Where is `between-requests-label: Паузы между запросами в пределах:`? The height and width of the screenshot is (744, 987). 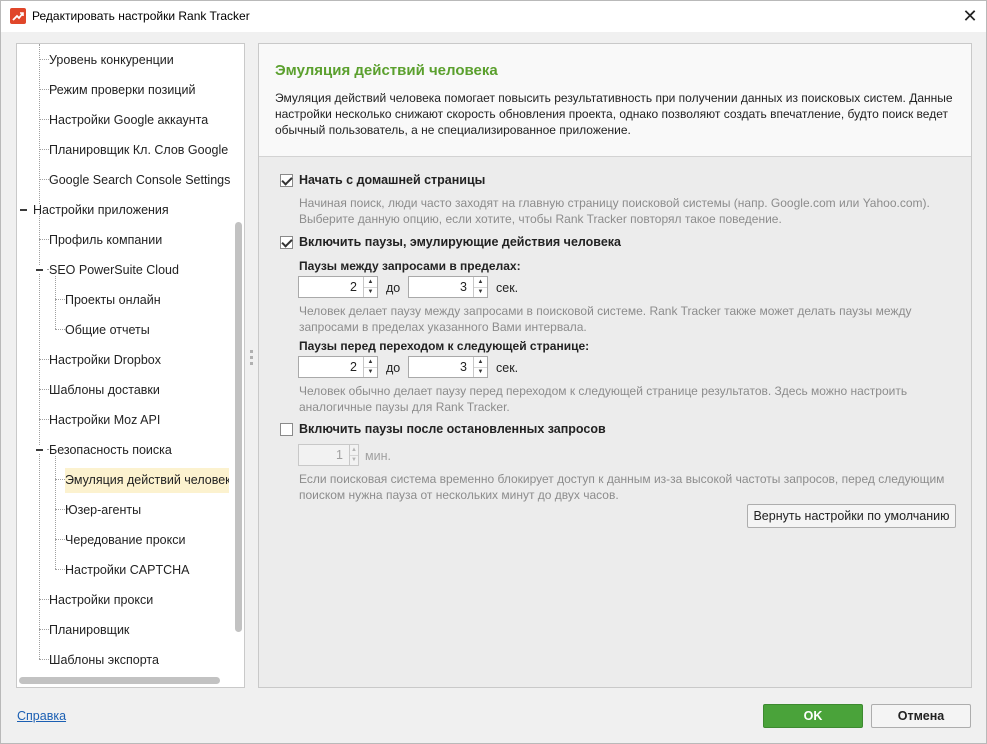 between-requests-label: Паузы между запросами в пределах: is located at coordinates (410, 266).